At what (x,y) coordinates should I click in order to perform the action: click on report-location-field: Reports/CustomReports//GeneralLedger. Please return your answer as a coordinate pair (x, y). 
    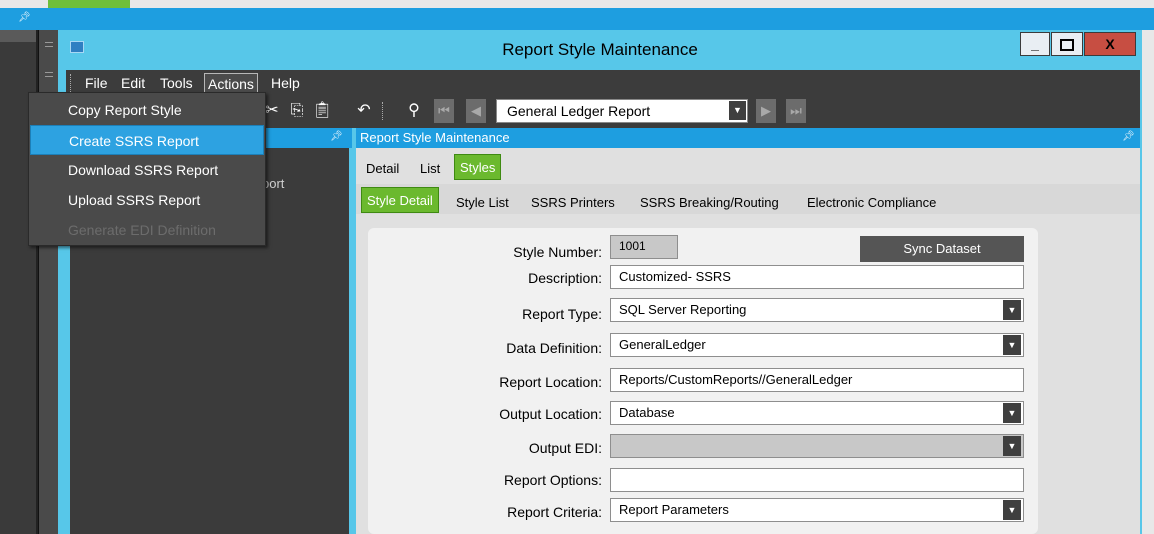
    Looking at the image, I should click on (817, 380).